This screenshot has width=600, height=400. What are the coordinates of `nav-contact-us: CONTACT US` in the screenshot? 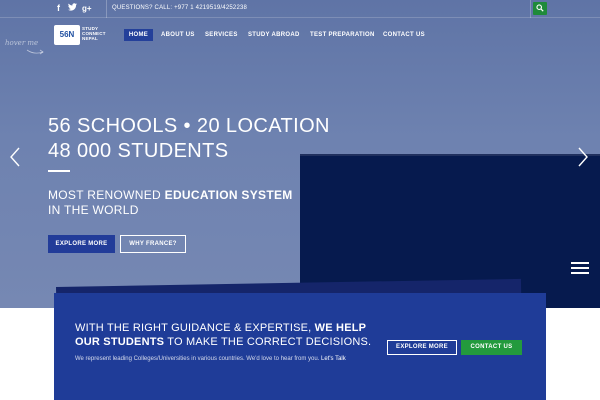 It's located at (404, 35).